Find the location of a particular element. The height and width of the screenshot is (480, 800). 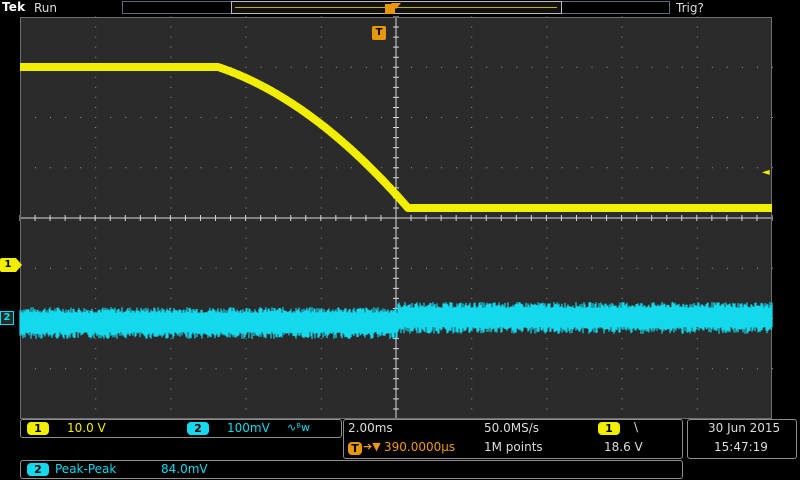

trigger-slope-icon: \ is located at coordinates (636, 427).